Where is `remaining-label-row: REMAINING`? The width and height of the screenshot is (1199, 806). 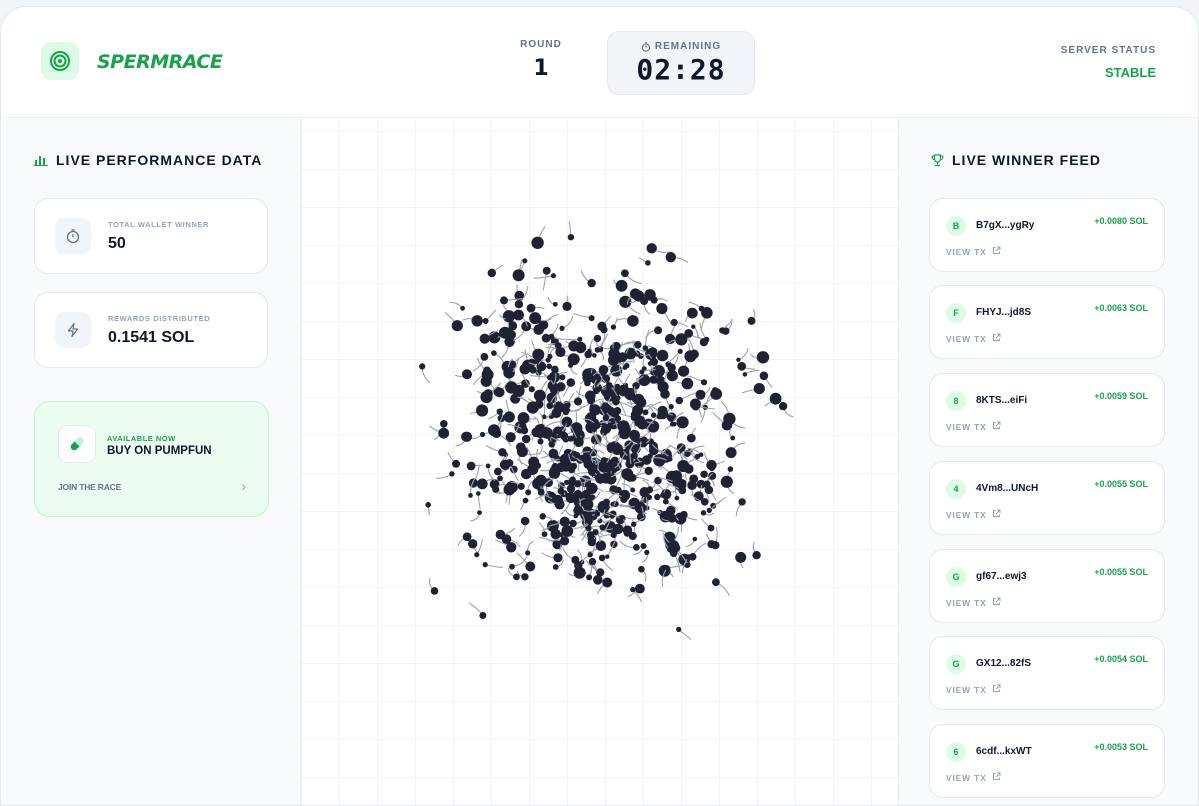
remaining-label-row: REMAINING is located at coordinates (681, 46).